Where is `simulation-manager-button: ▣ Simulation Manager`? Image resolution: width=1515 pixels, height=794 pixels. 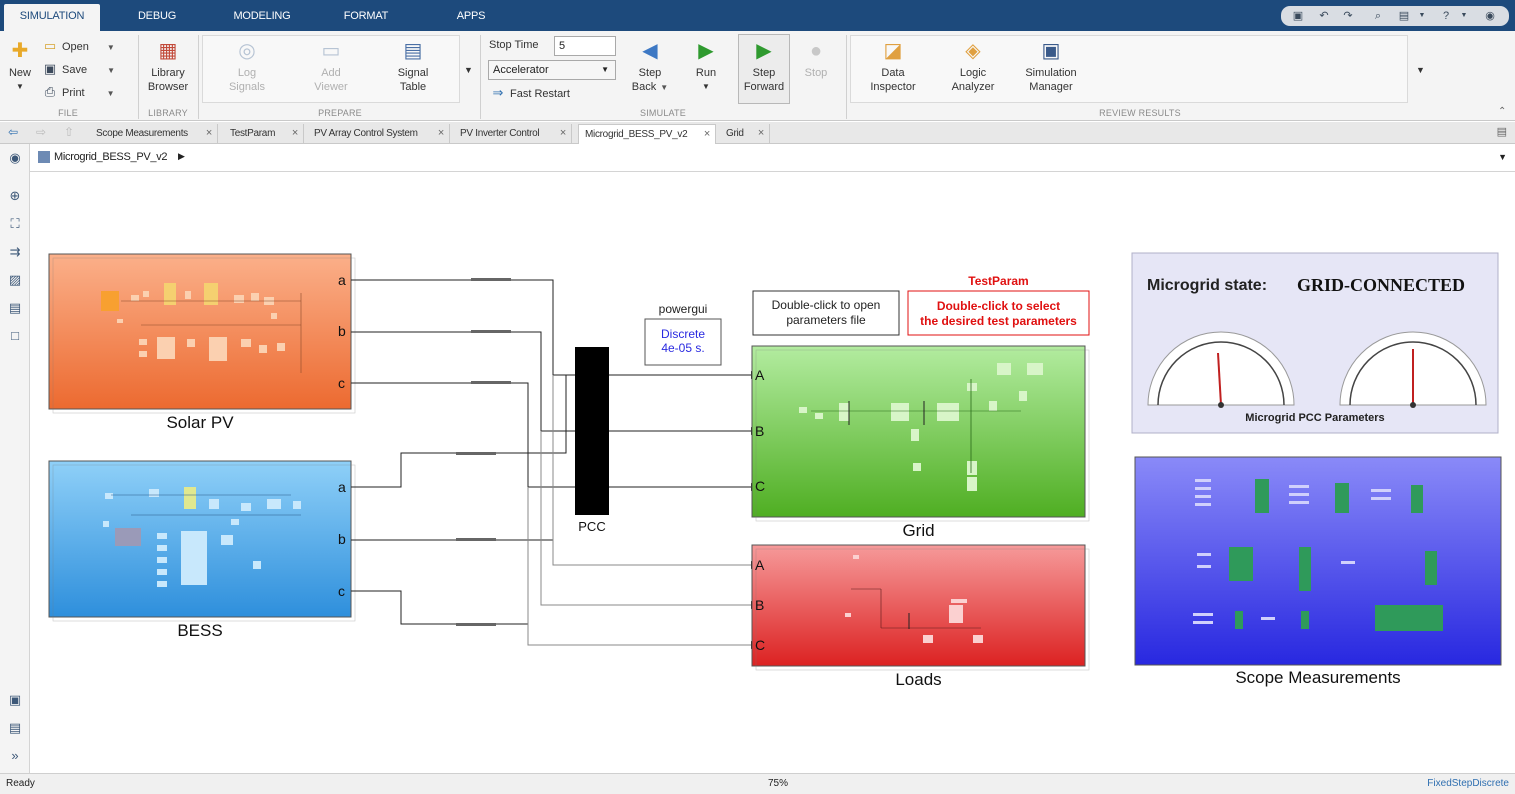 simulation-manager-button: ▣ Simulation Manager is located at coordinates (1051, 66).